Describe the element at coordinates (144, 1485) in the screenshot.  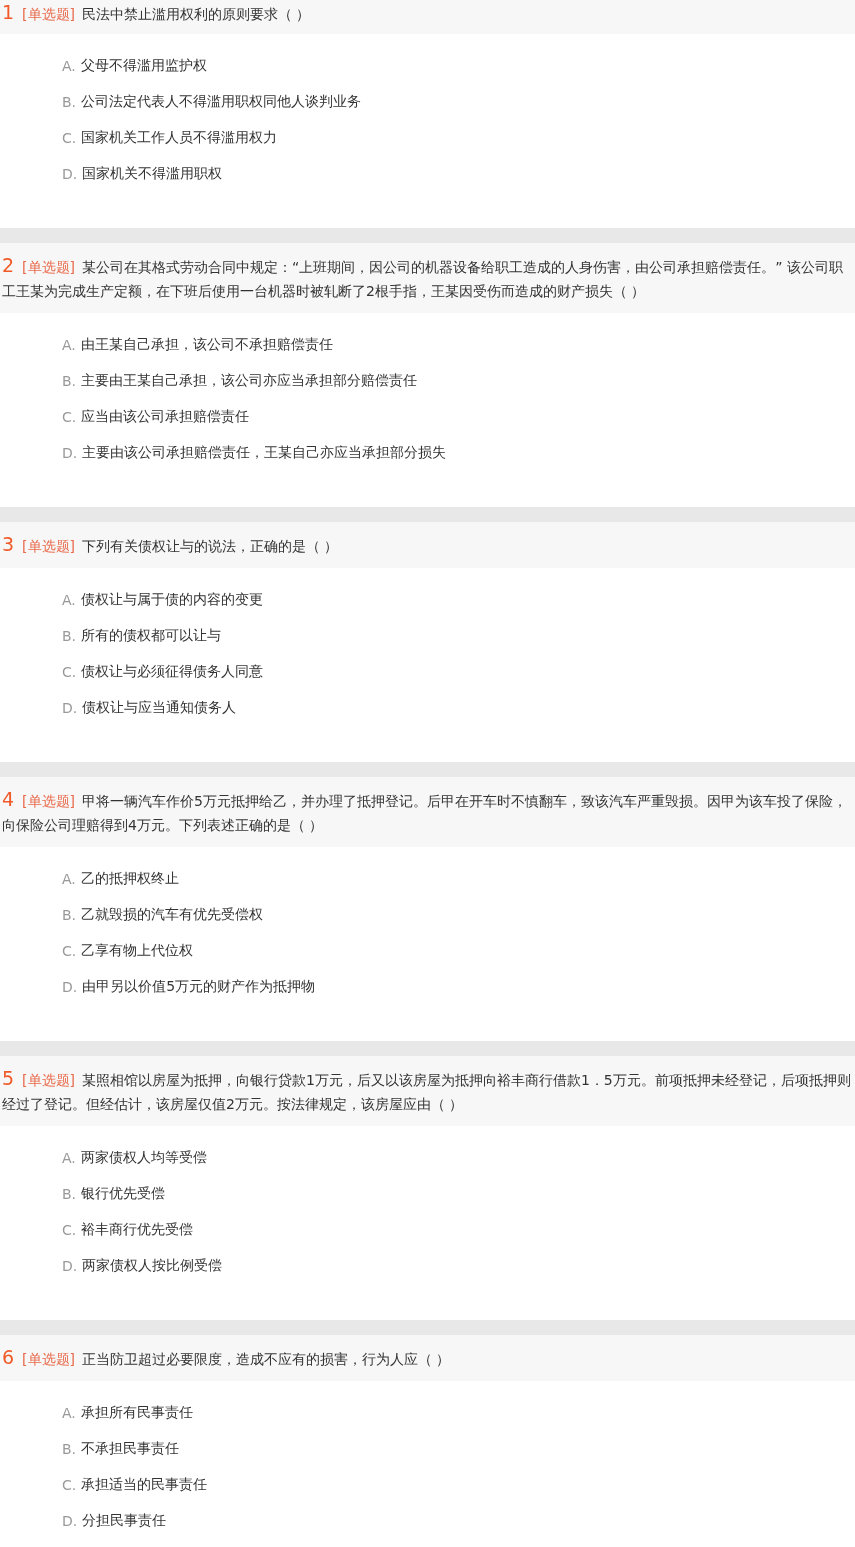
I see `option-text: 承担适当的民事责任` at that location.